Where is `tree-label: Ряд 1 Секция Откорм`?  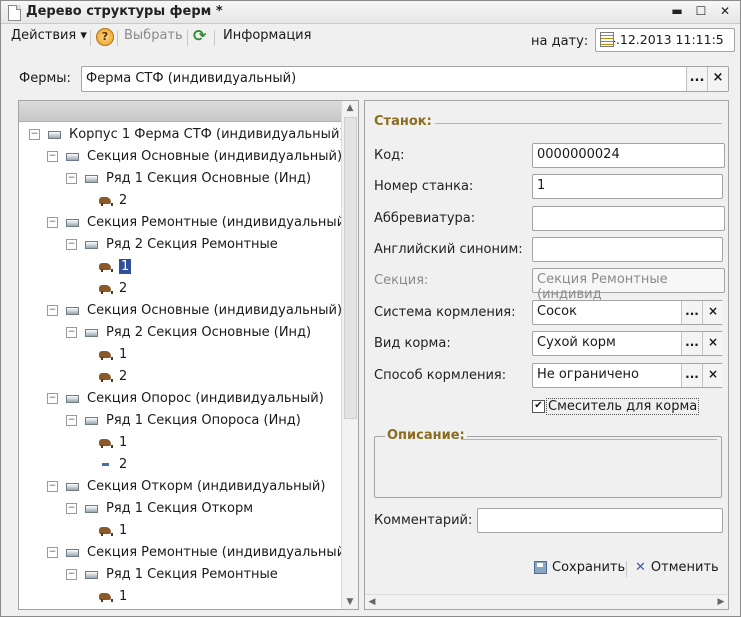
tree-label: Ряд 1 Секция Откорм is located at coordinates (180, 508).